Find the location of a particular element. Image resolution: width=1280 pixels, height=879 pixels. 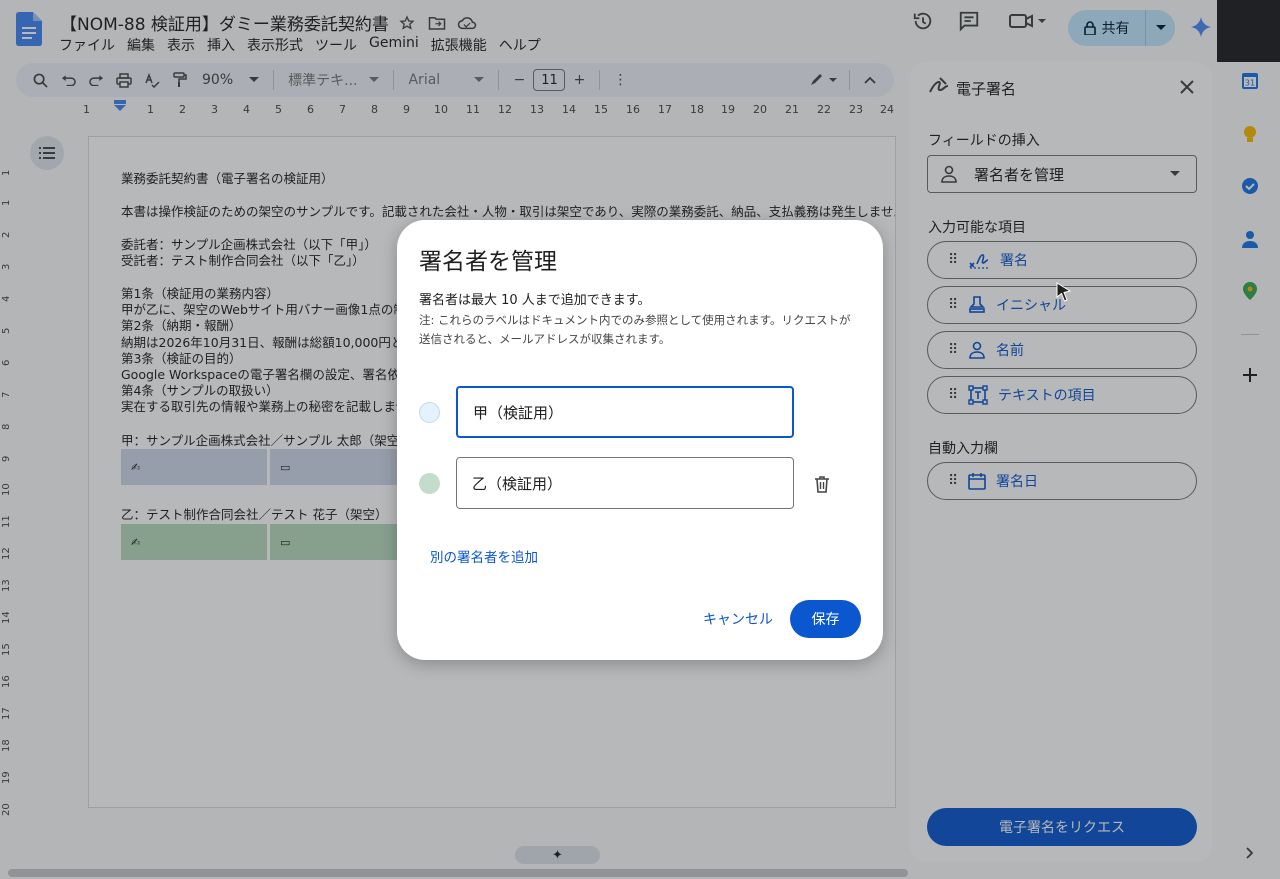

dialog-description: 署名者は最大 10 人まで追加できます。 is located at coordinates (535, 300).